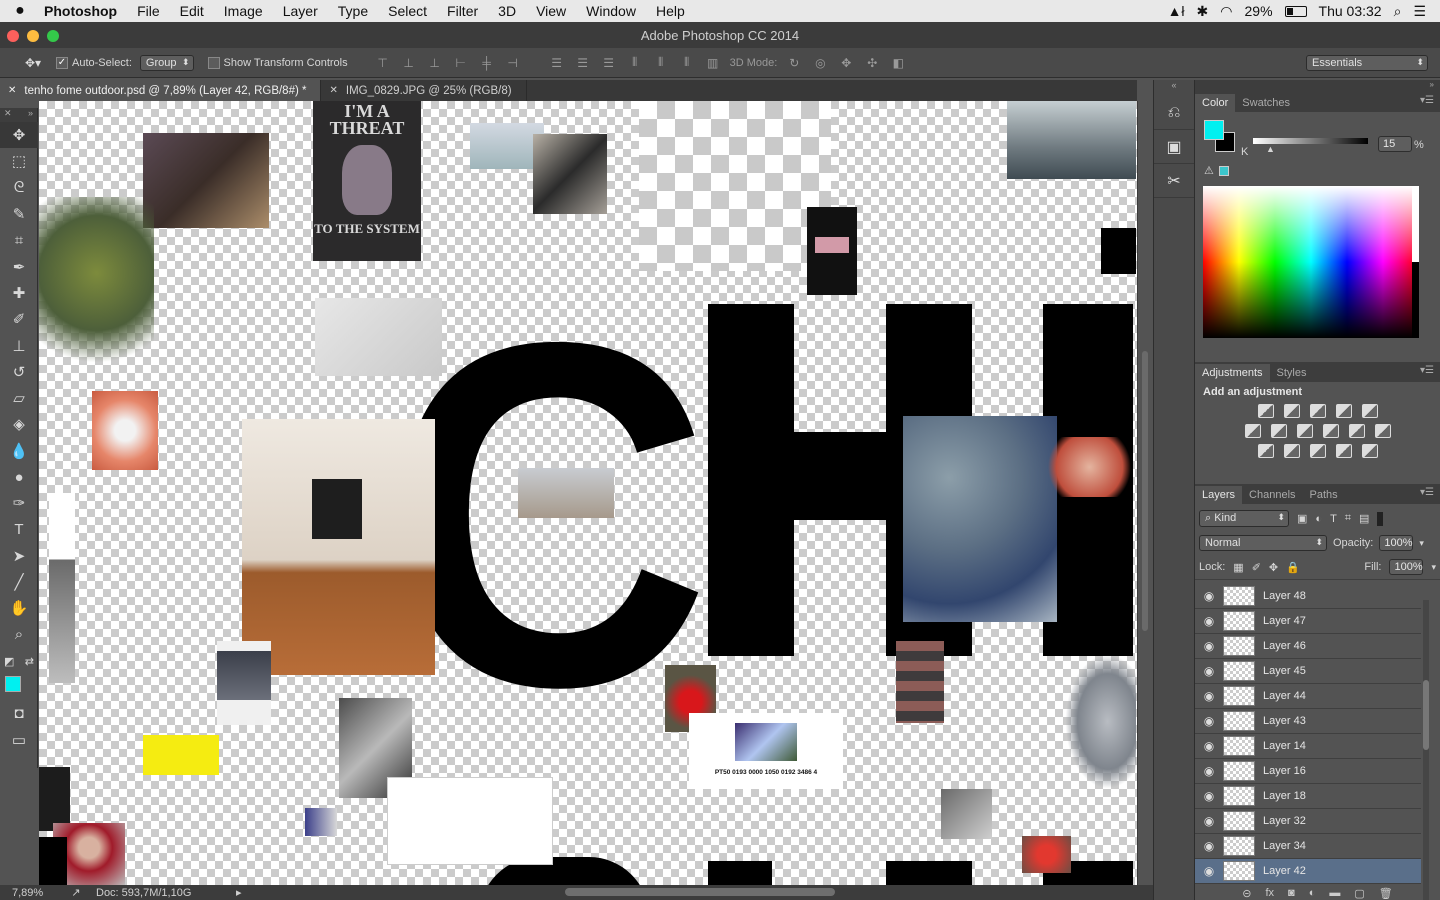 This screenshot has width=1440, height=900. What do you see at coordinates (1317, 86) in the screenshot?
I see `panels-expand-icon: »` at bounding box center [1317, 86].